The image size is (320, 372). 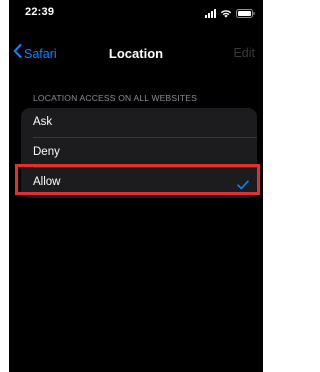 I want to click on page-title: Location, so click(x=136, y=53).